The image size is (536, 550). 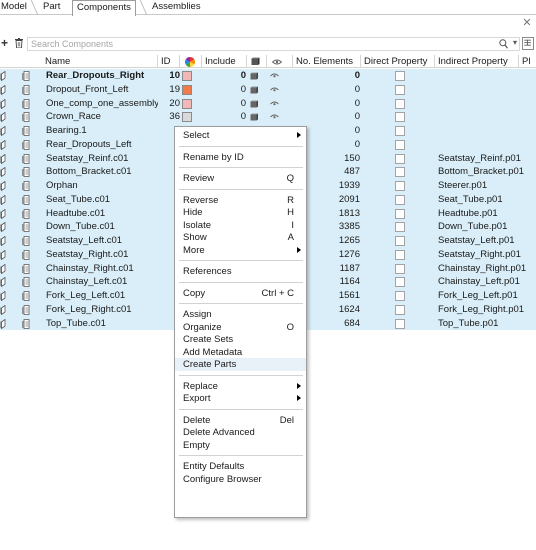 What do you see at coordinates (268, 117) in the screenshot?
I see `table-row: Crown_Race 36 0 0` at bounding box center [268, 117].